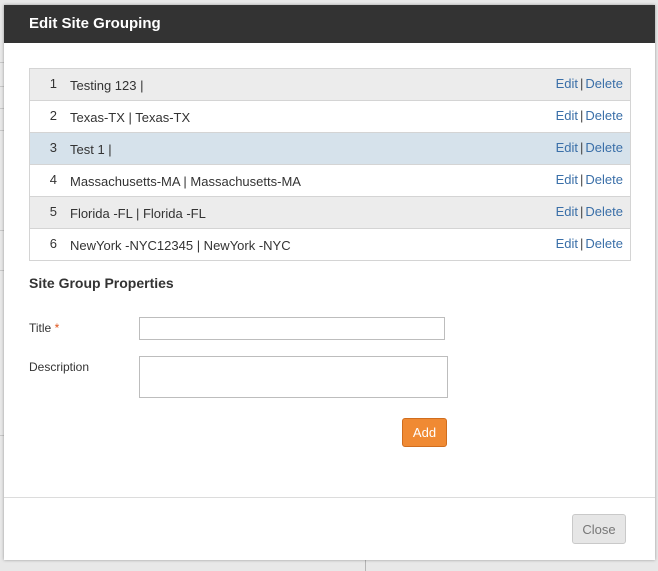 The width and height of the screenshot is (658, 571). What do you see at coordinates (101, 283) in the screenshot?
I see `properties-section-title: Site Group Properties` at bounding box center [101, 283].